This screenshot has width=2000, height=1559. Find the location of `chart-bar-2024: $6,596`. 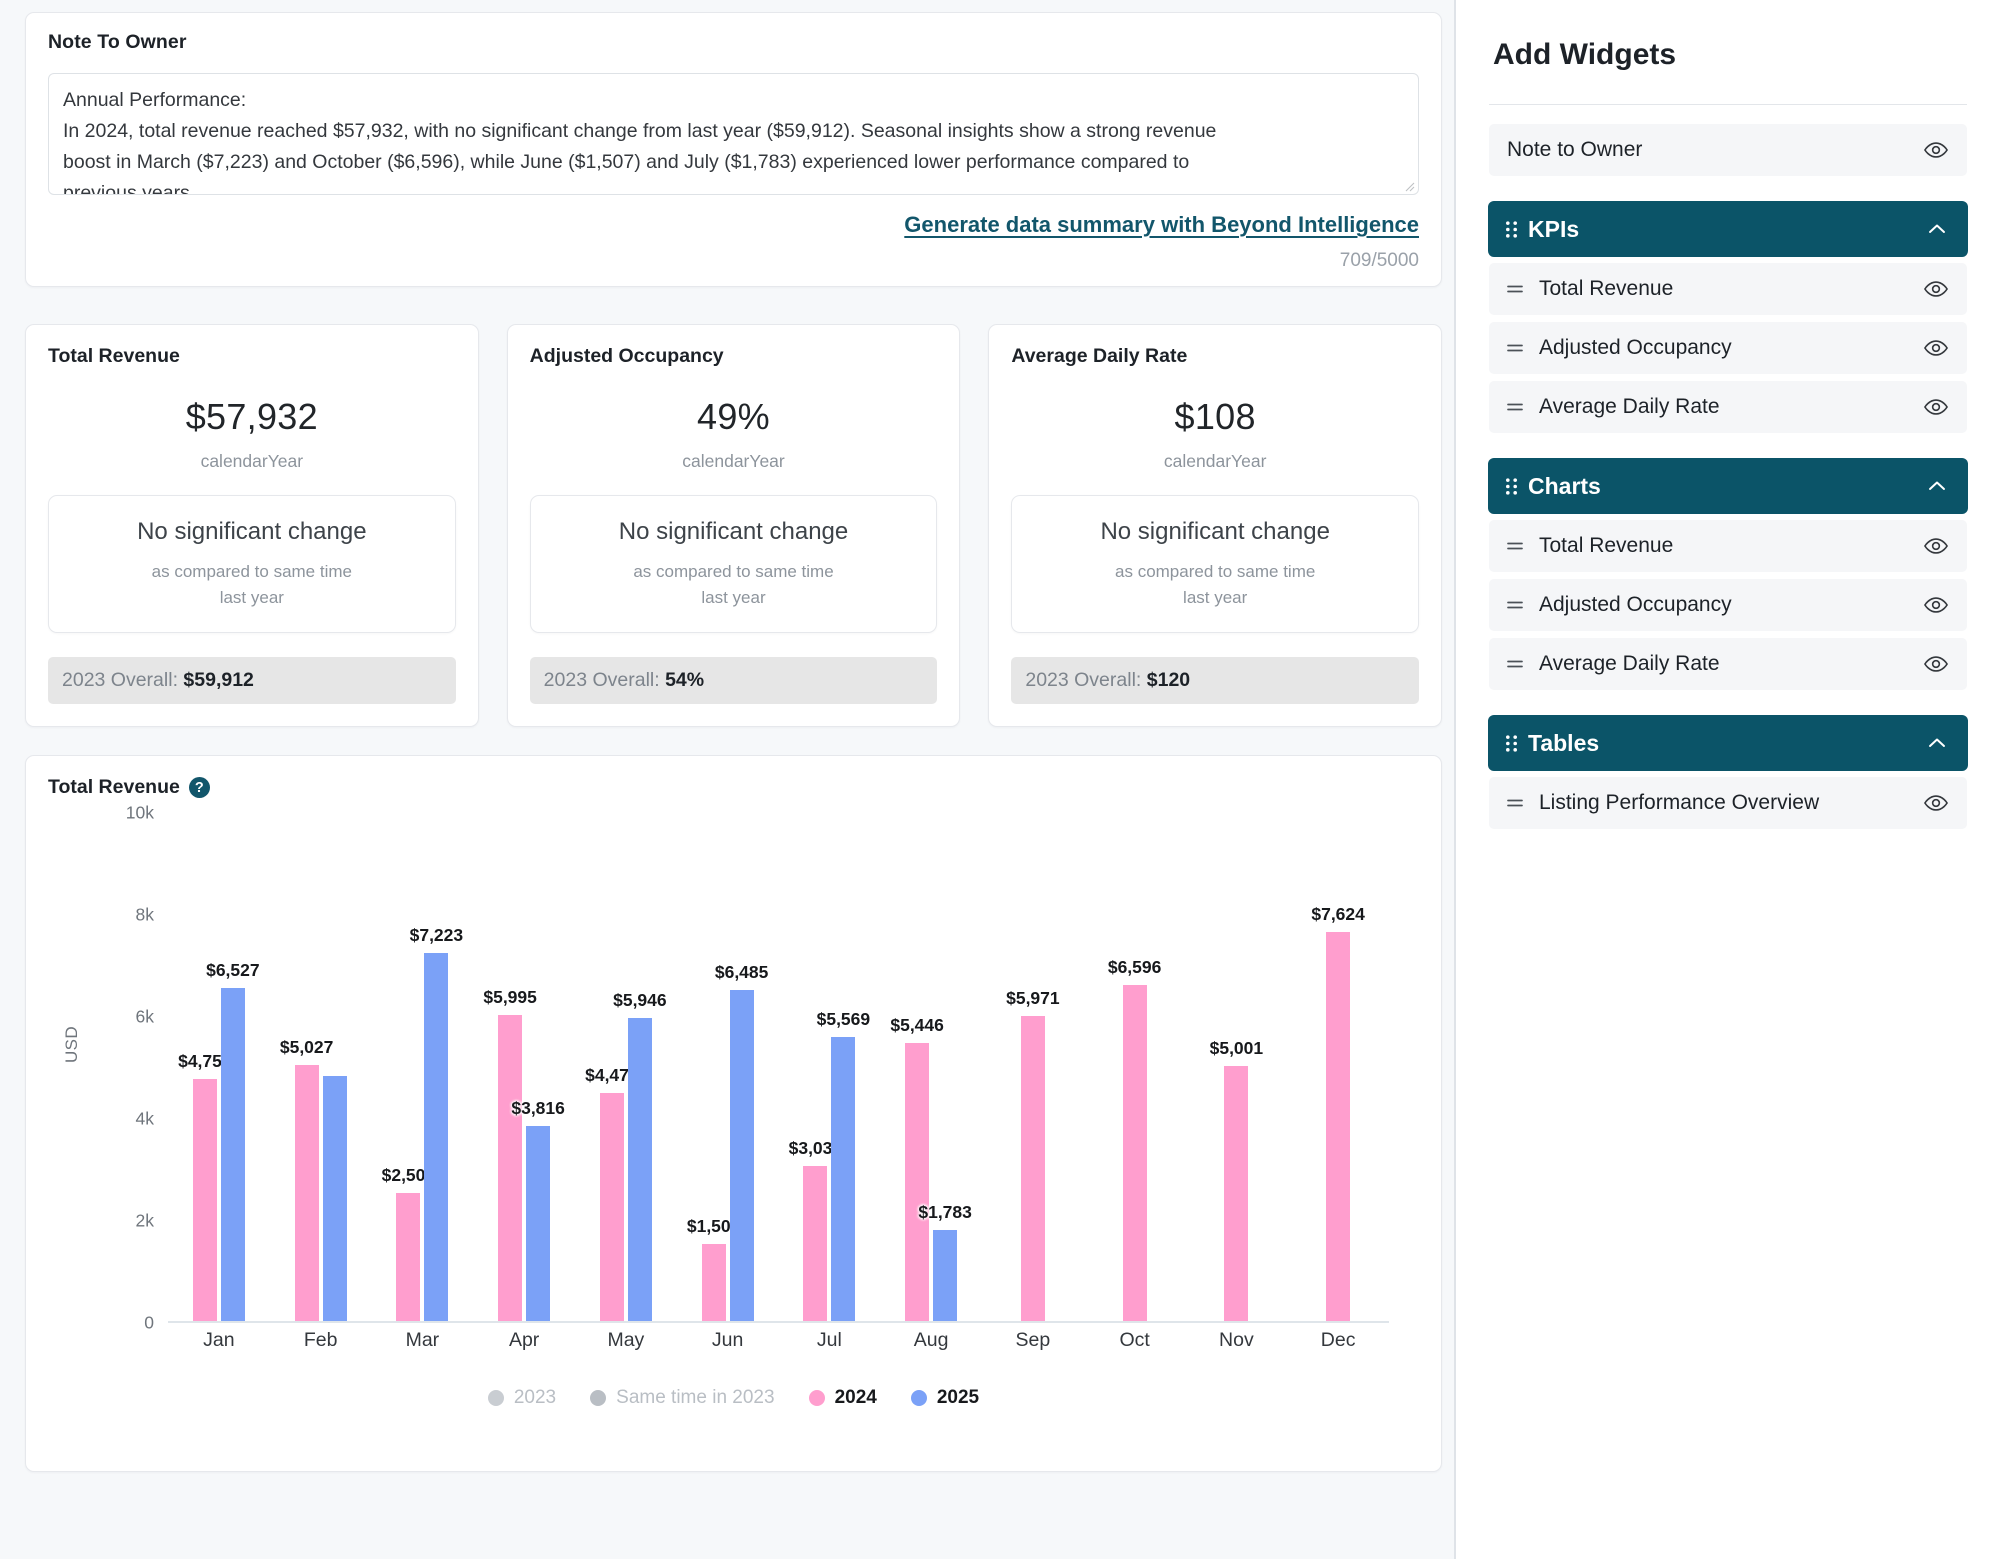

chart-bar-2024: $6,596 is located at coordinates (1134, 1139).